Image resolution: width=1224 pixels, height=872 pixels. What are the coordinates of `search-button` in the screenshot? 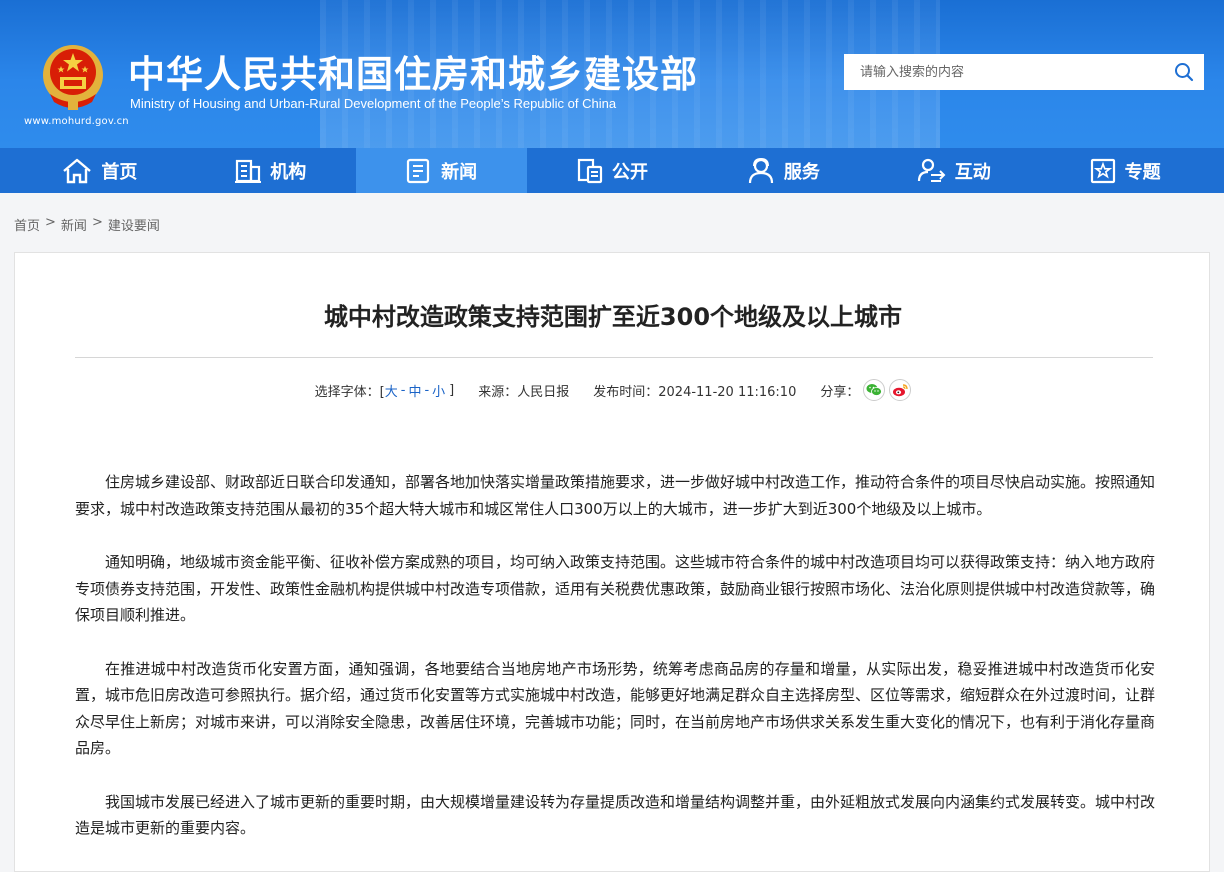 It's located at (1184, 72).